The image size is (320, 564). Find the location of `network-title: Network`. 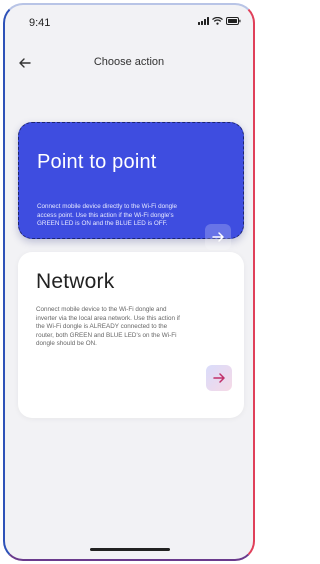

network-title: Network is located at coordinates (75, 281).